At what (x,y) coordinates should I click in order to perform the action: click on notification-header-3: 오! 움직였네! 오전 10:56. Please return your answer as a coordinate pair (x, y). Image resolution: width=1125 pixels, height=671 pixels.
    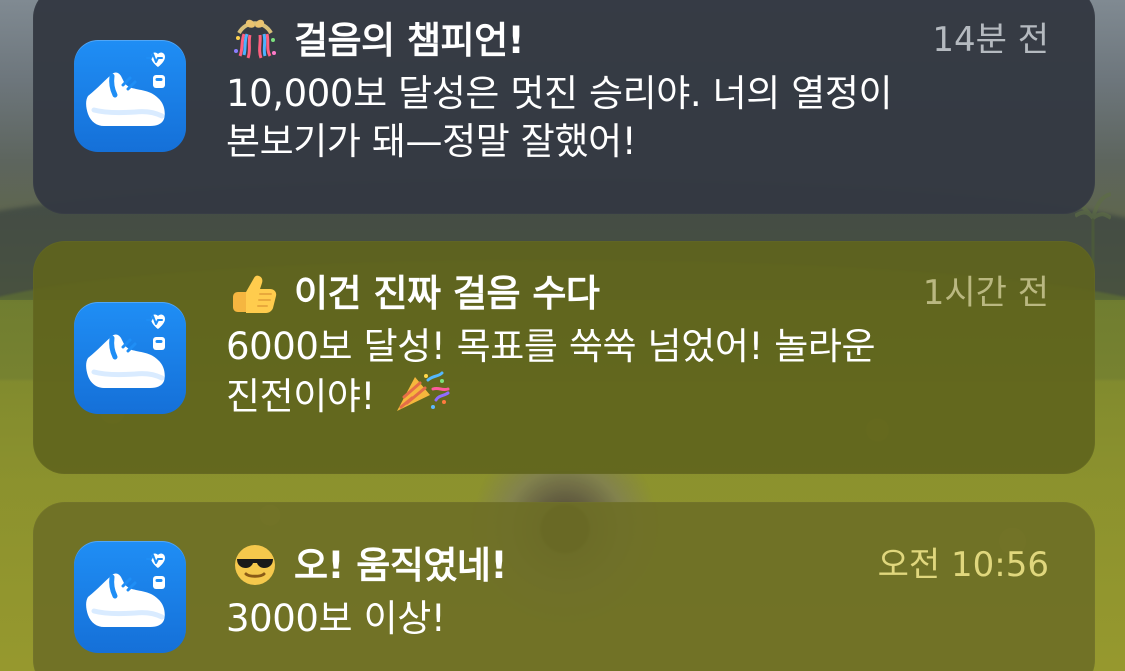
    Looking at the image, I should click on (637, 565).